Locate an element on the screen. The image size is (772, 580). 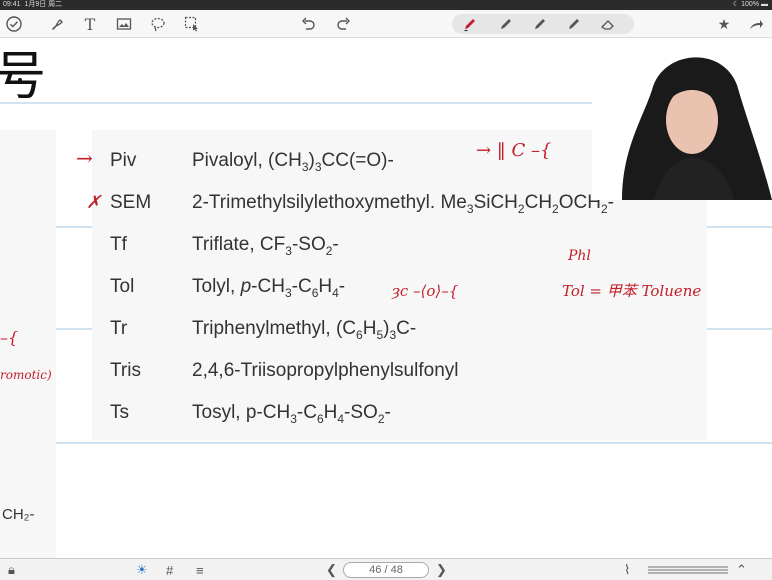
row-desc: 2,4,6-Triisopropylphenylsulfonyl is located at coordinates (325, 370).